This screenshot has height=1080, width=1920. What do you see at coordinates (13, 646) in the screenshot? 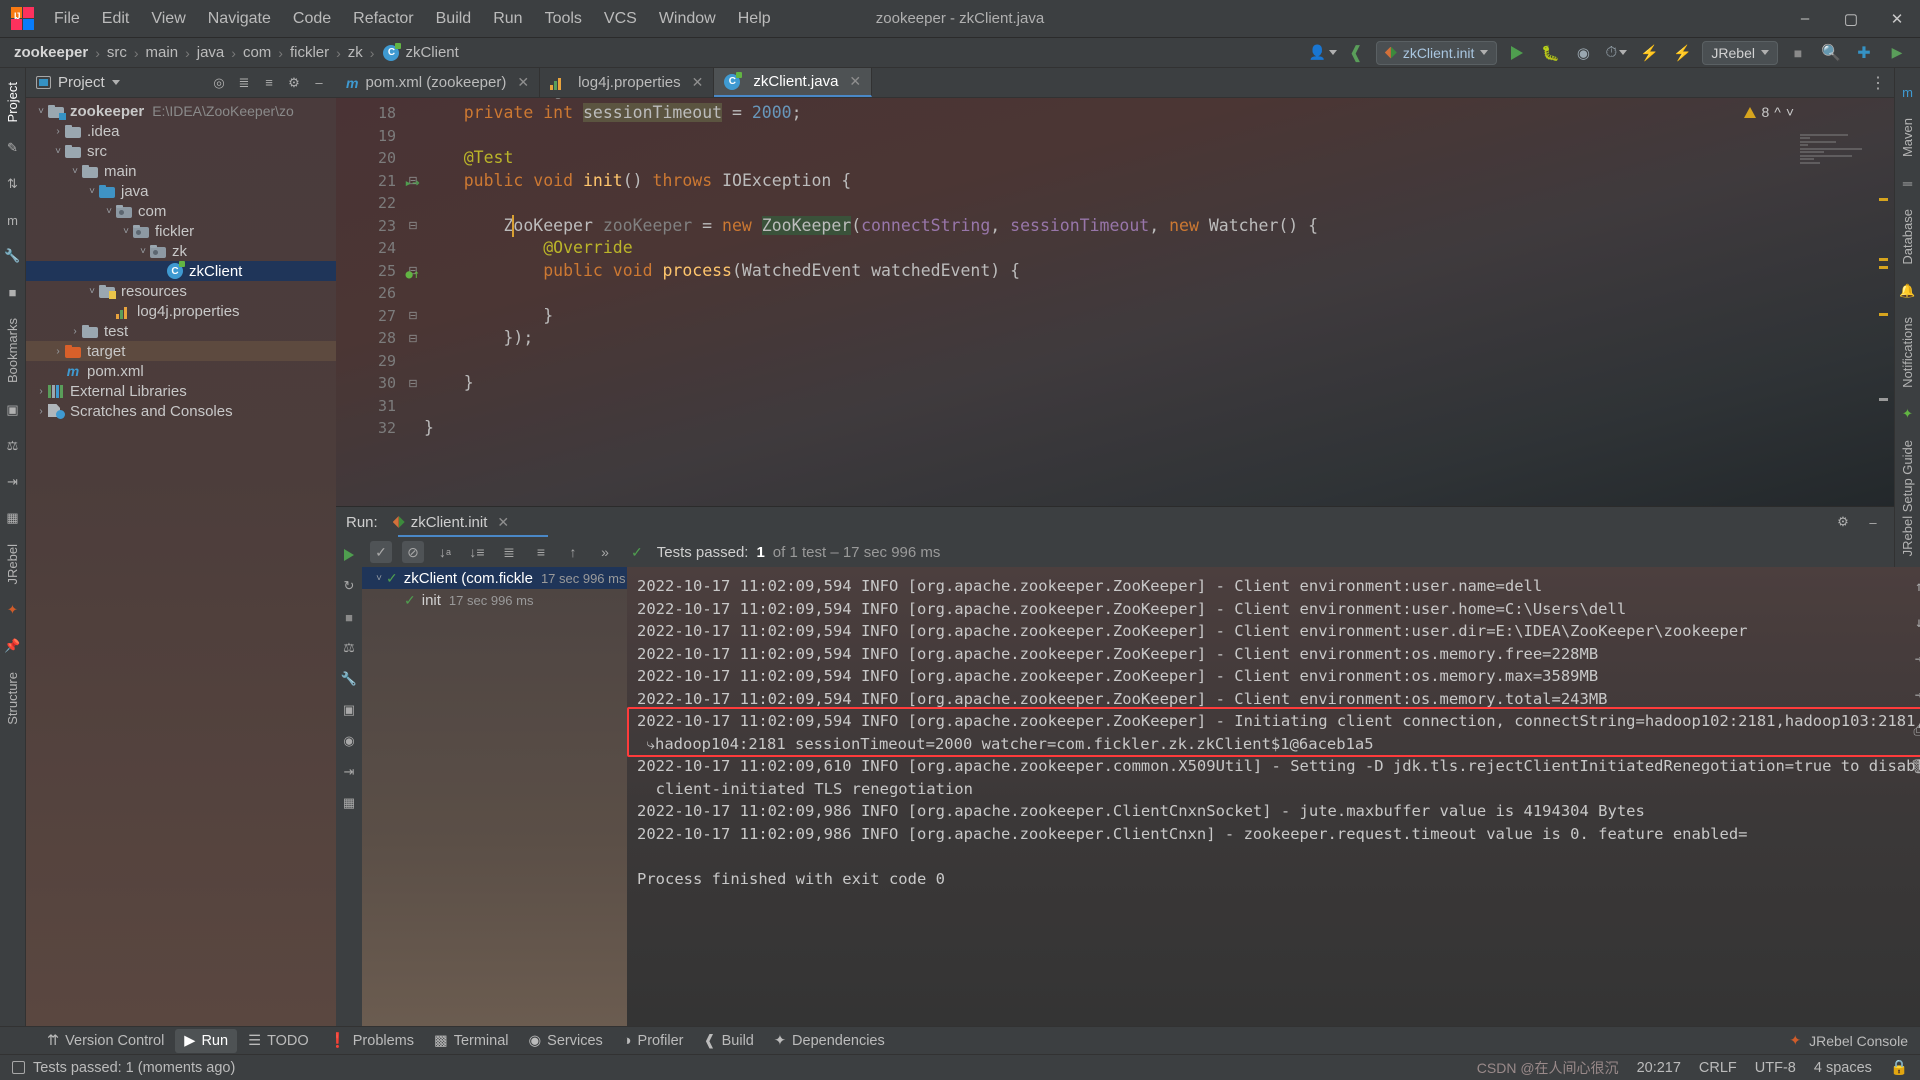
I see `pin-icon: 📌` at bounding box center [13, 646].